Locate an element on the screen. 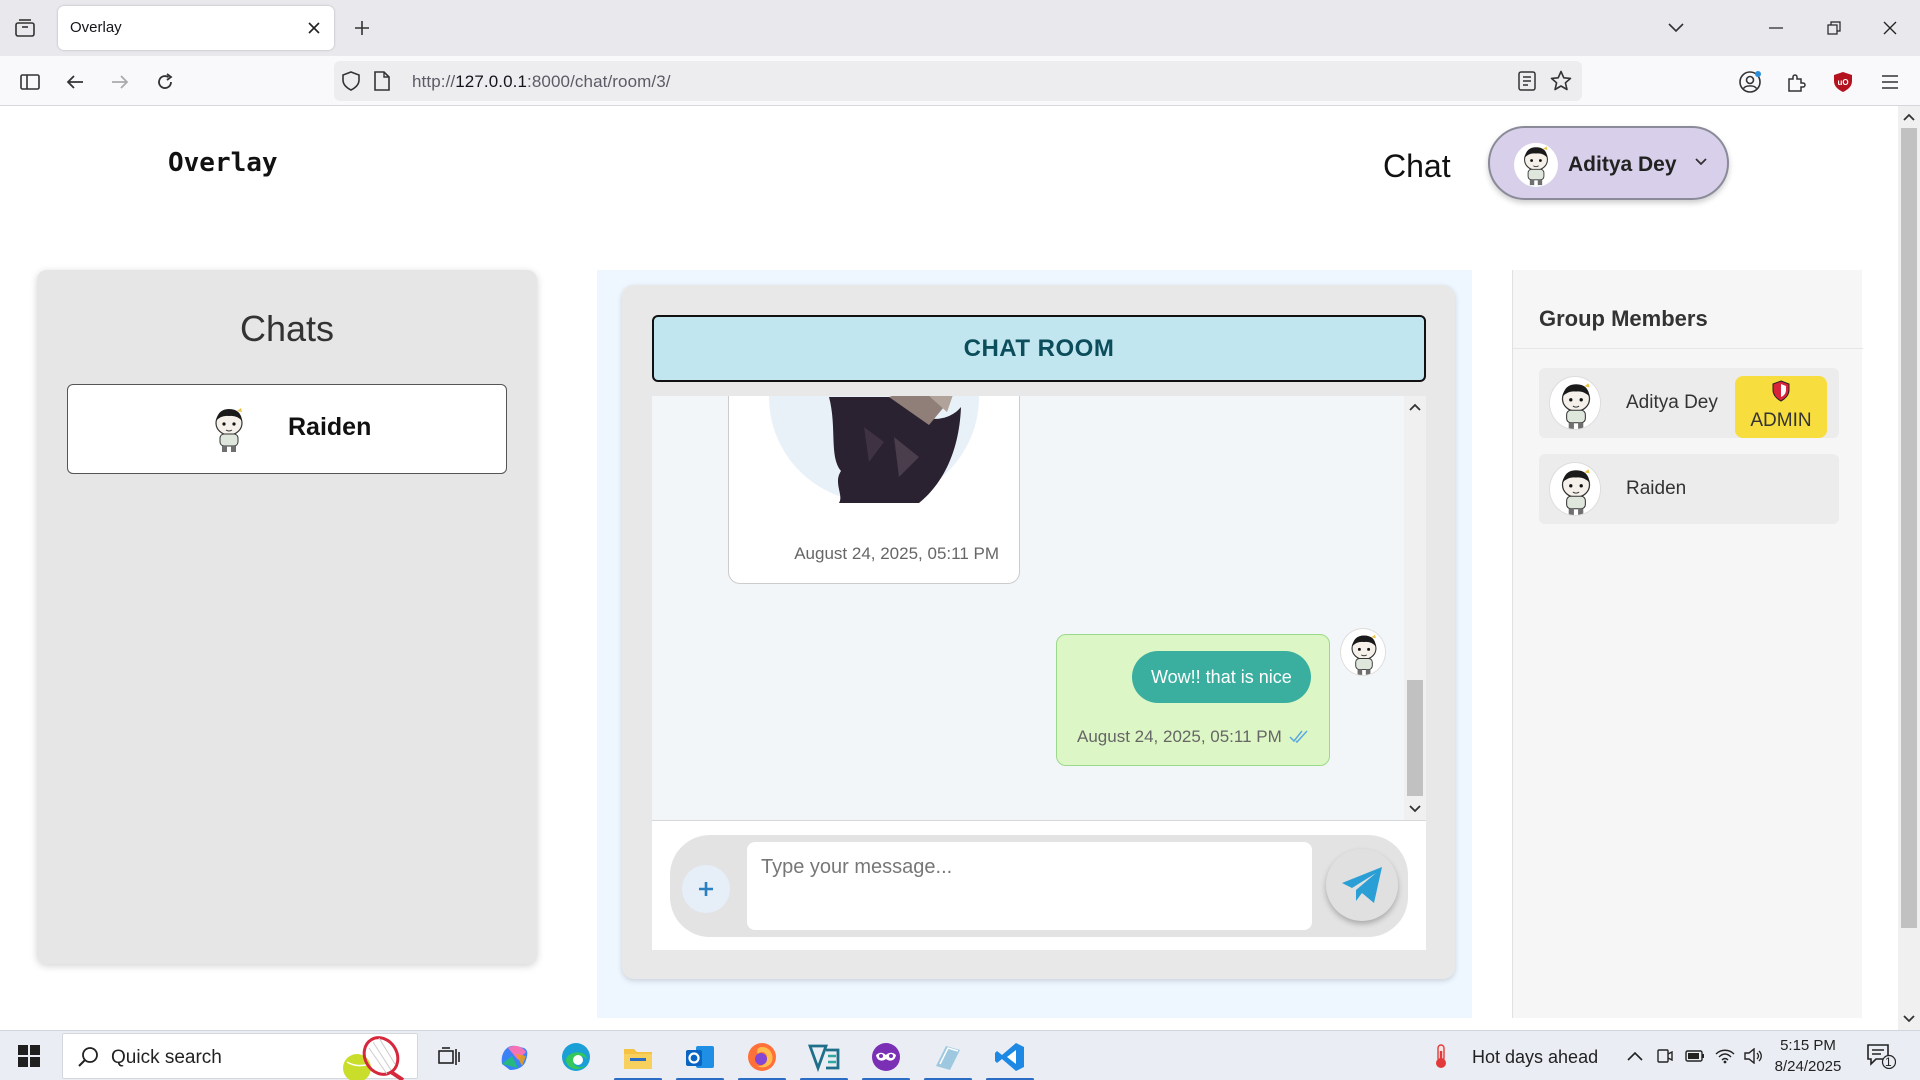 Image resolution: width=1920 pixels, height=1080 pixels. user-menu-button: Aditya Dey is located at coordinates (1608, 163).